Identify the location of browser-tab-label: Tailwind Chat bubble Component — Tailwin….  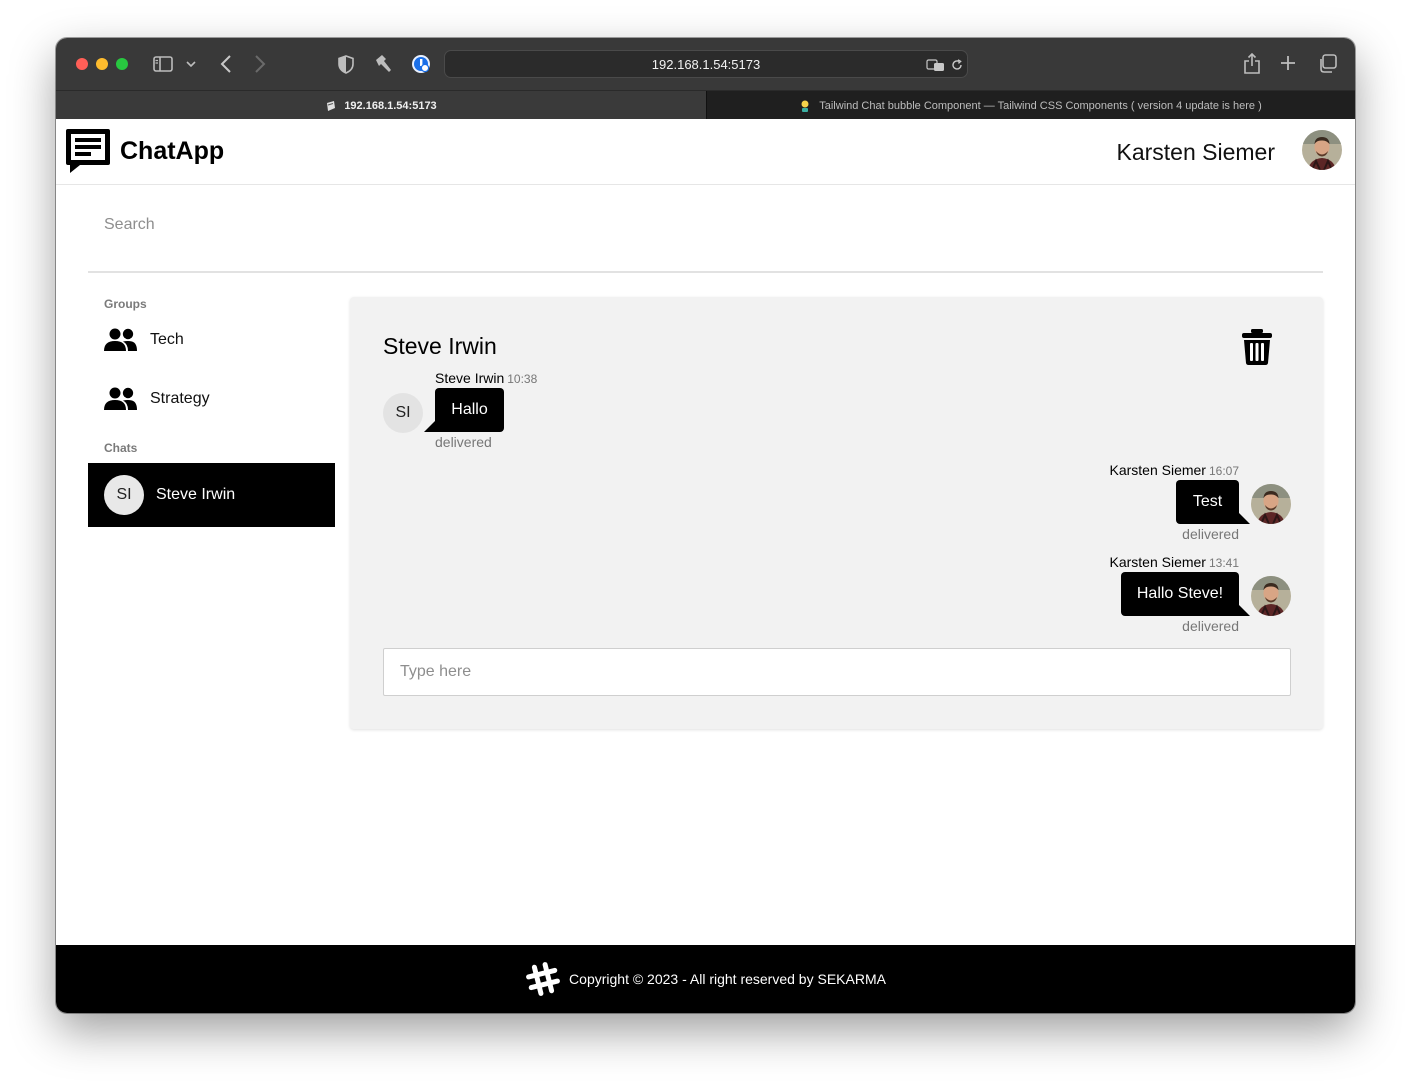
(1040, 105).